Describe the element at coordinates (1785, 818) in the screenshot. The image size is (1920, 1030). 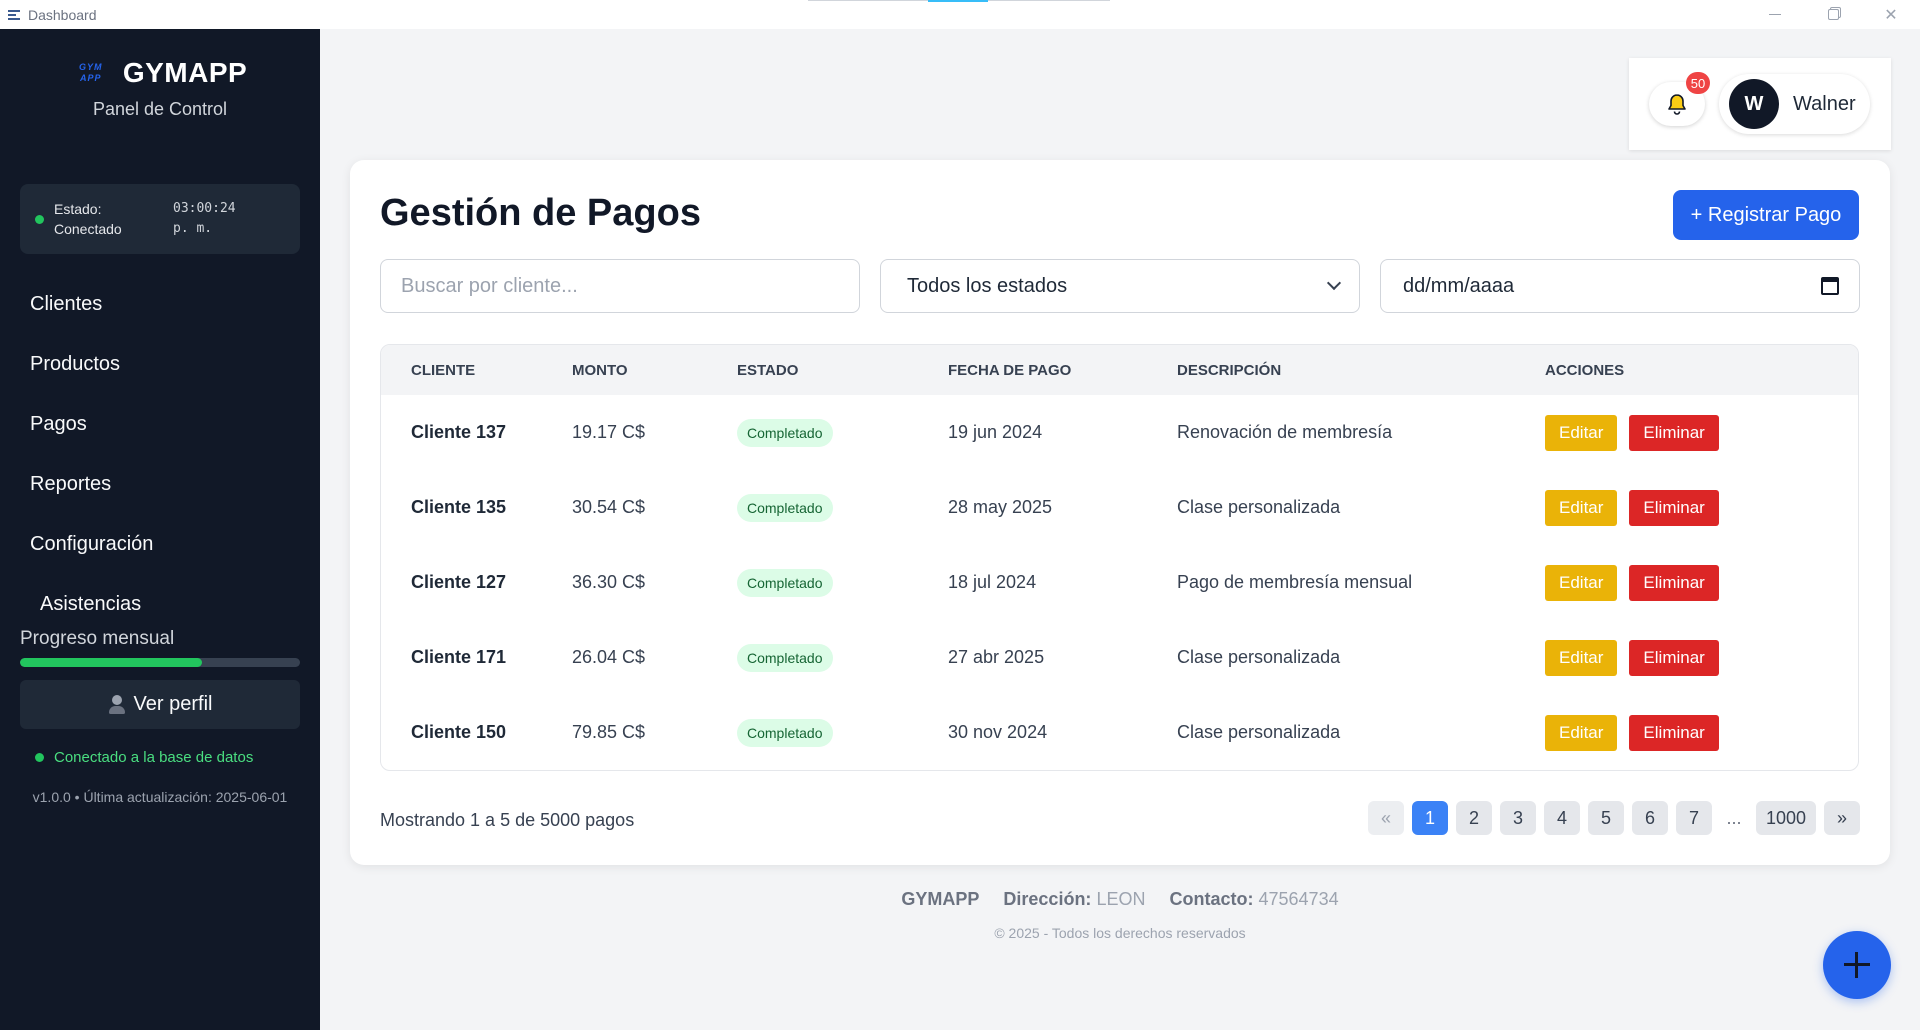
I see `page-last: 1000` at that location.